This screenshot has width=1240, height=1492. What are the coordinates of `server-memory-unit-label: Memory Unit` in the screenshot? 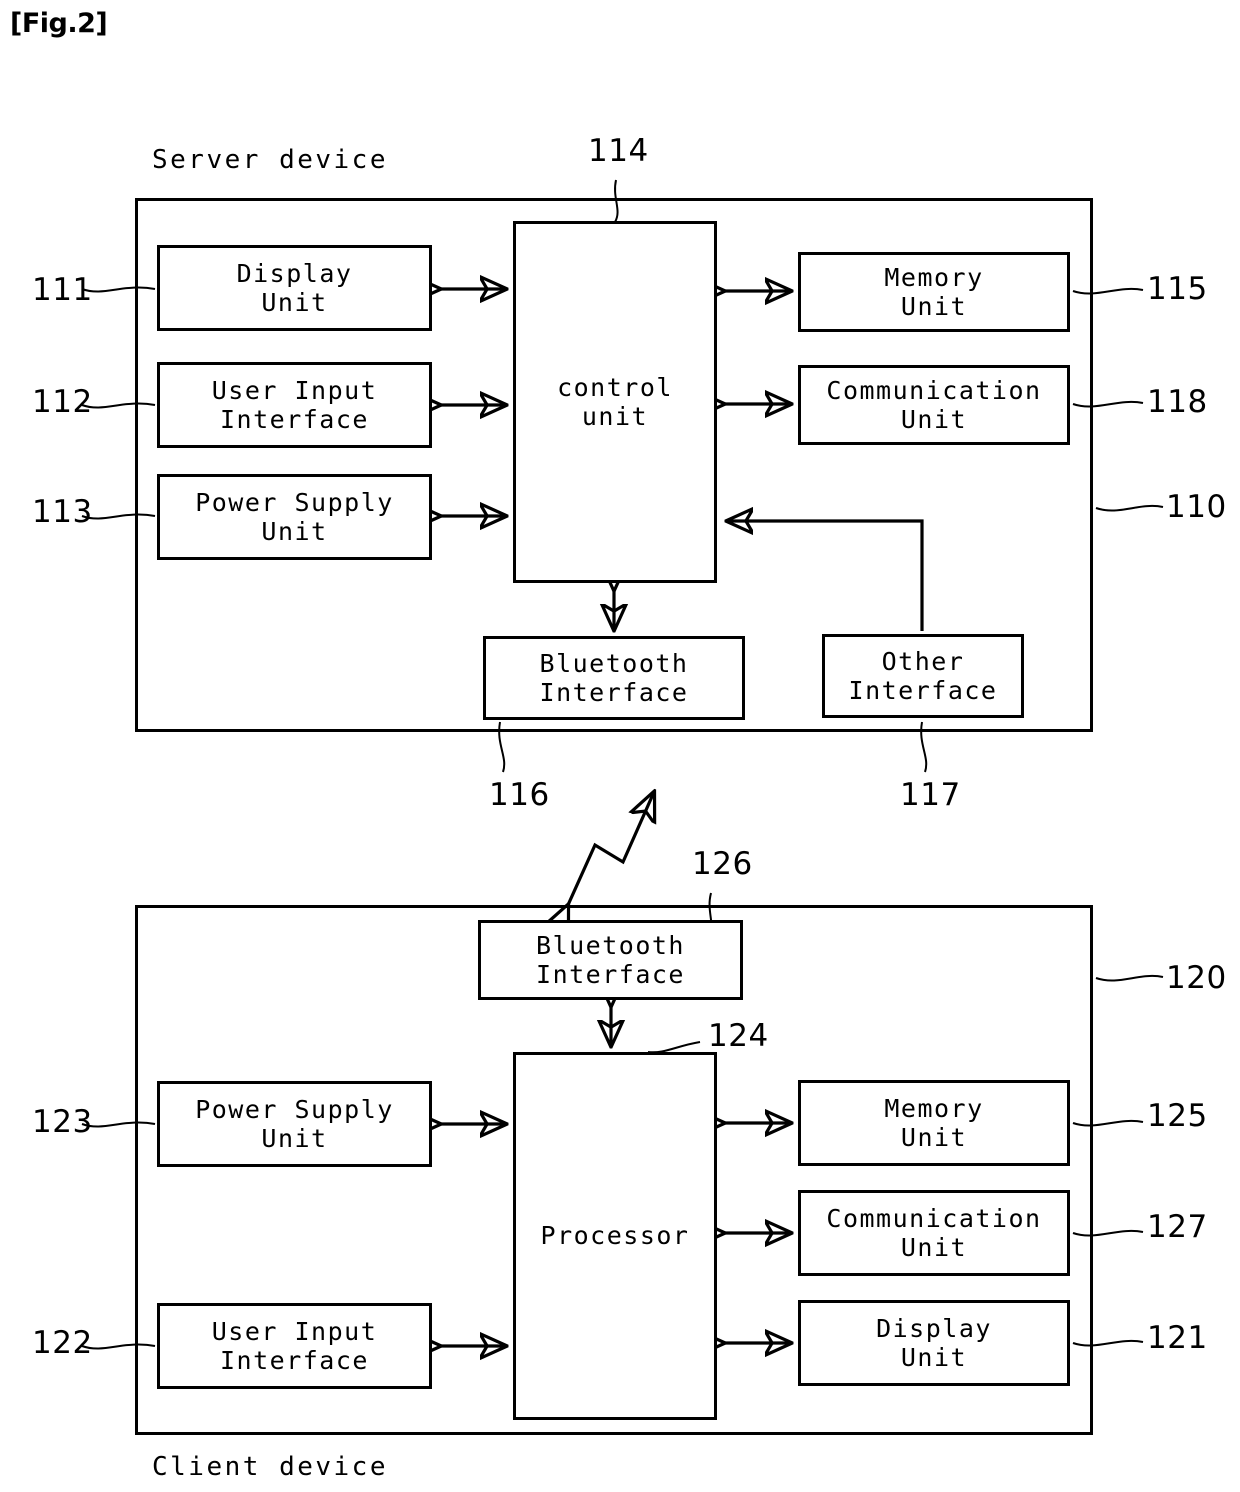 It's located at (934, 292).